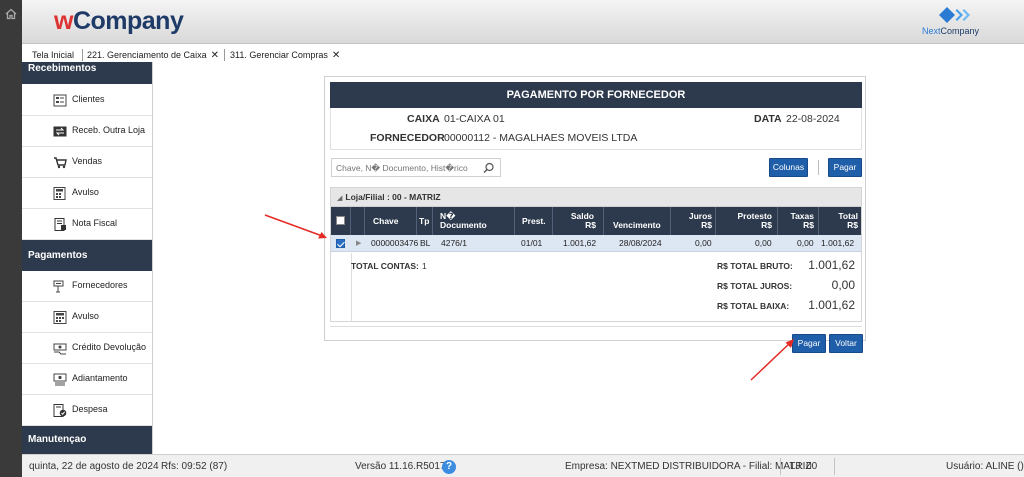 This screenshot has width=1024, height=477. What do you see at coordinates (391, 221) in the screenshot?
I see `col-header-chave: Chave` at bounding box center [391, 221].